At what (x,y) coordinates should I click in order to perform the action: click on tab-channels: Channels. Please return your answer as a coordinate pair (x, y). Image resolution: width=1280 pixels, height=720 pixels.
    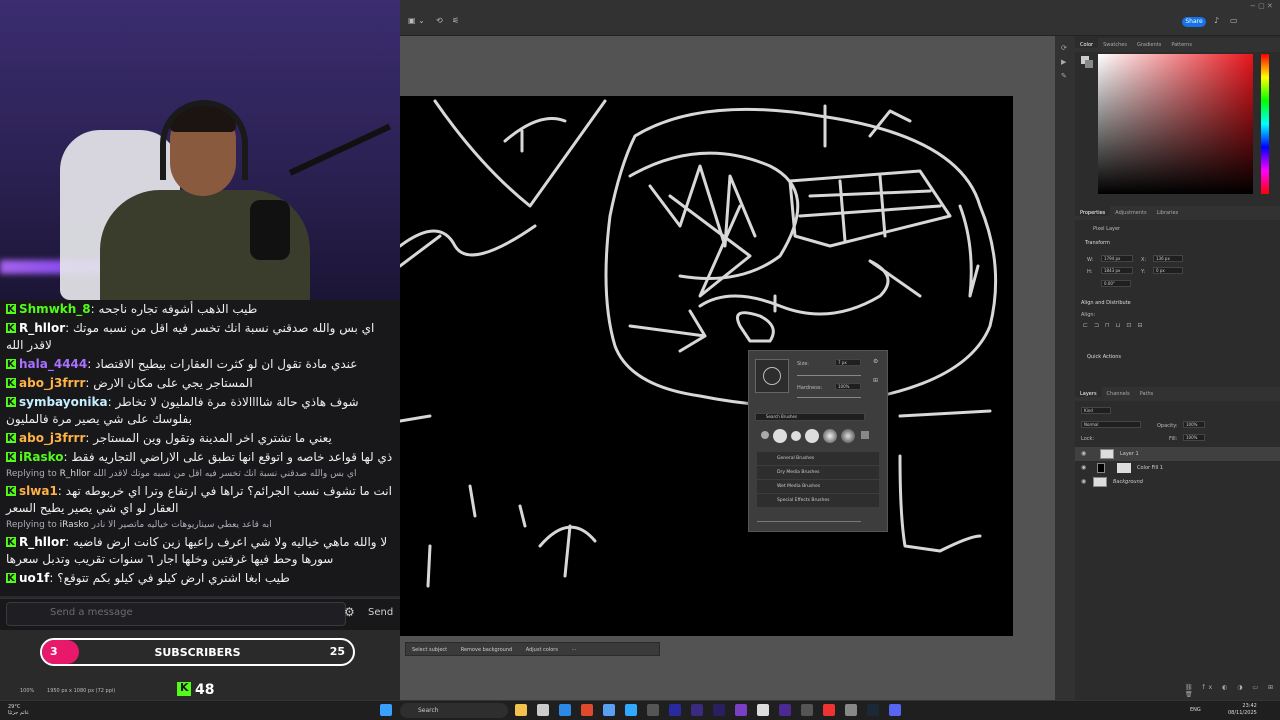
    Looking at the image, I should click on (1118, 392).